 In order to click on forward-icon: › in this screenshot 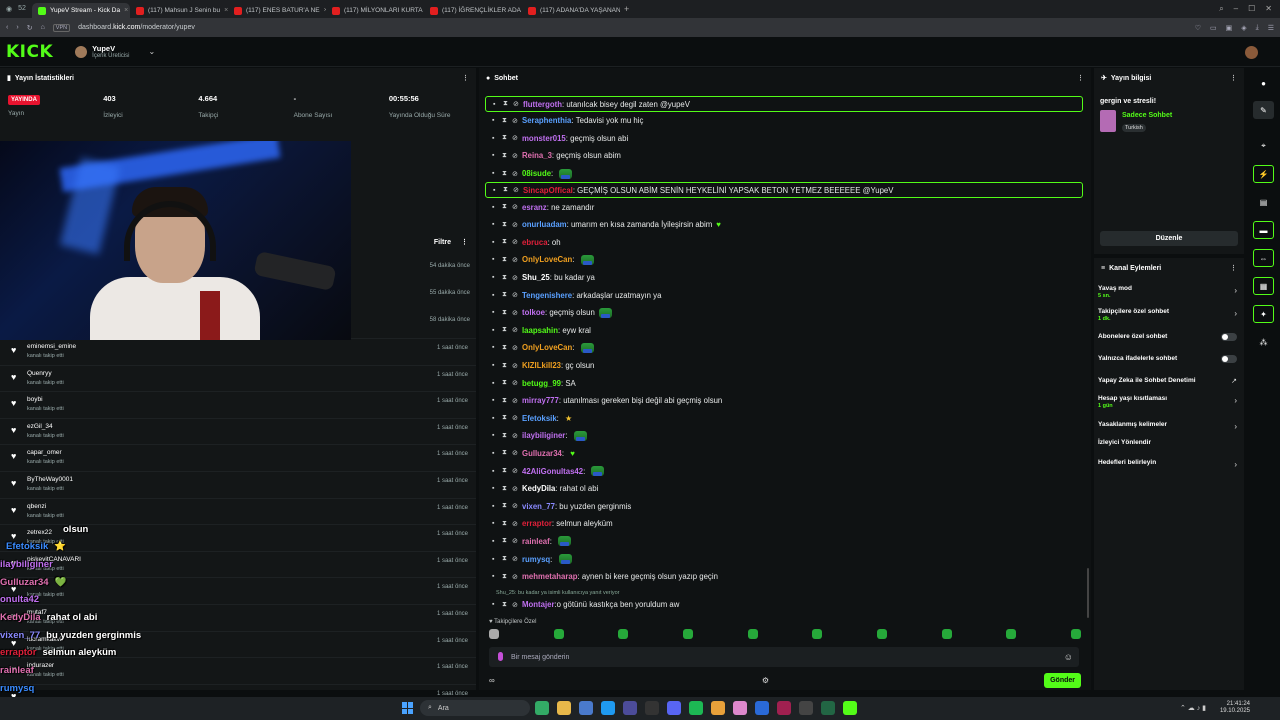, I will do `click(17, 27)`.